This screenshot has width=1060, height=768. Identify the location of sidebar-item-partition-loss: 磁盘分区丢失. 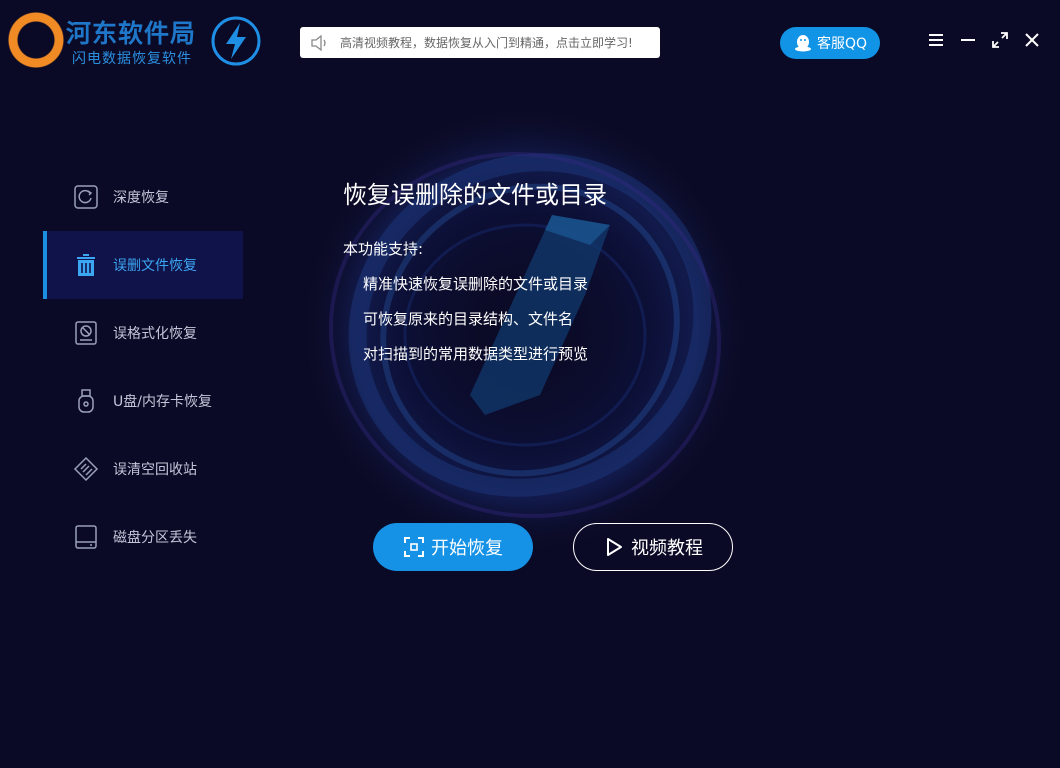
(143, 537).